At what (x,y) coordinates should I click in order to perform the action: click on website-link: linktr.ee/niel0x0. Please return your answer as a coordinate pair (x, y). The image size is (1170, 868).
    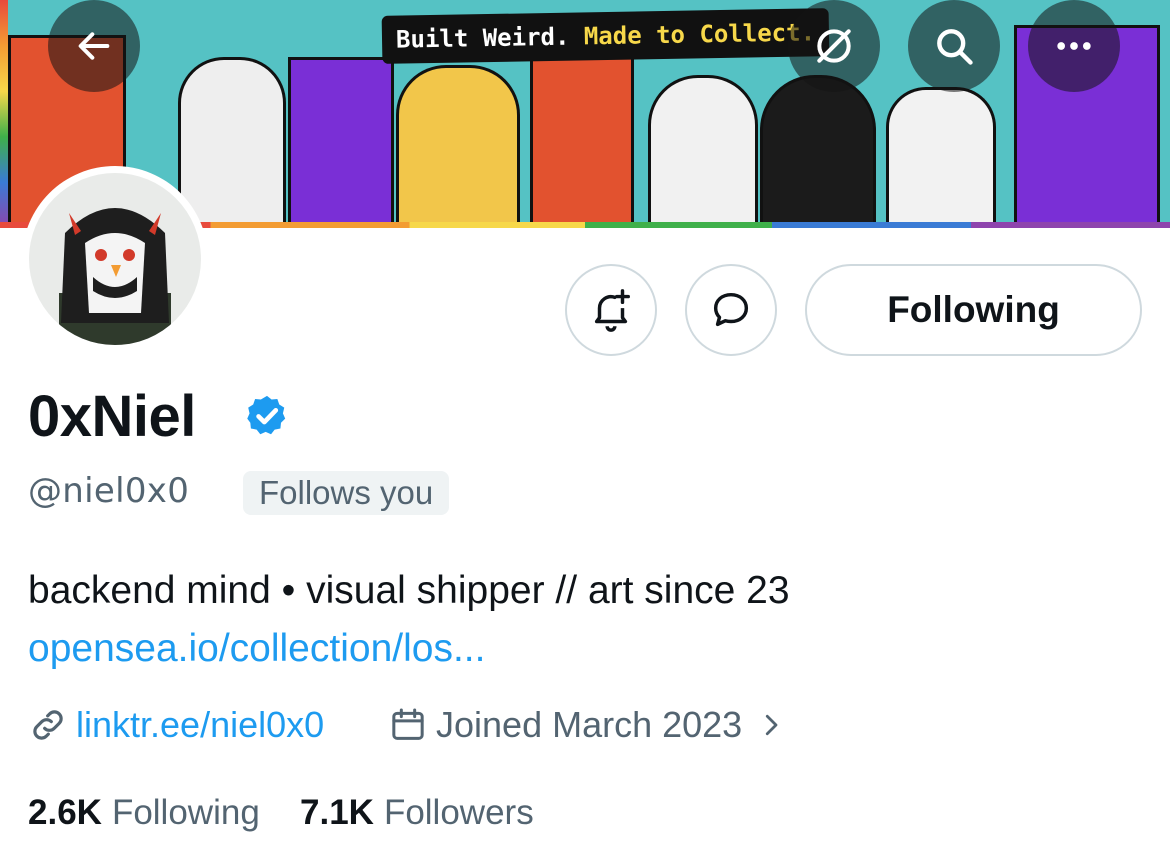
    Looking at the image, I should click on (200, 725).